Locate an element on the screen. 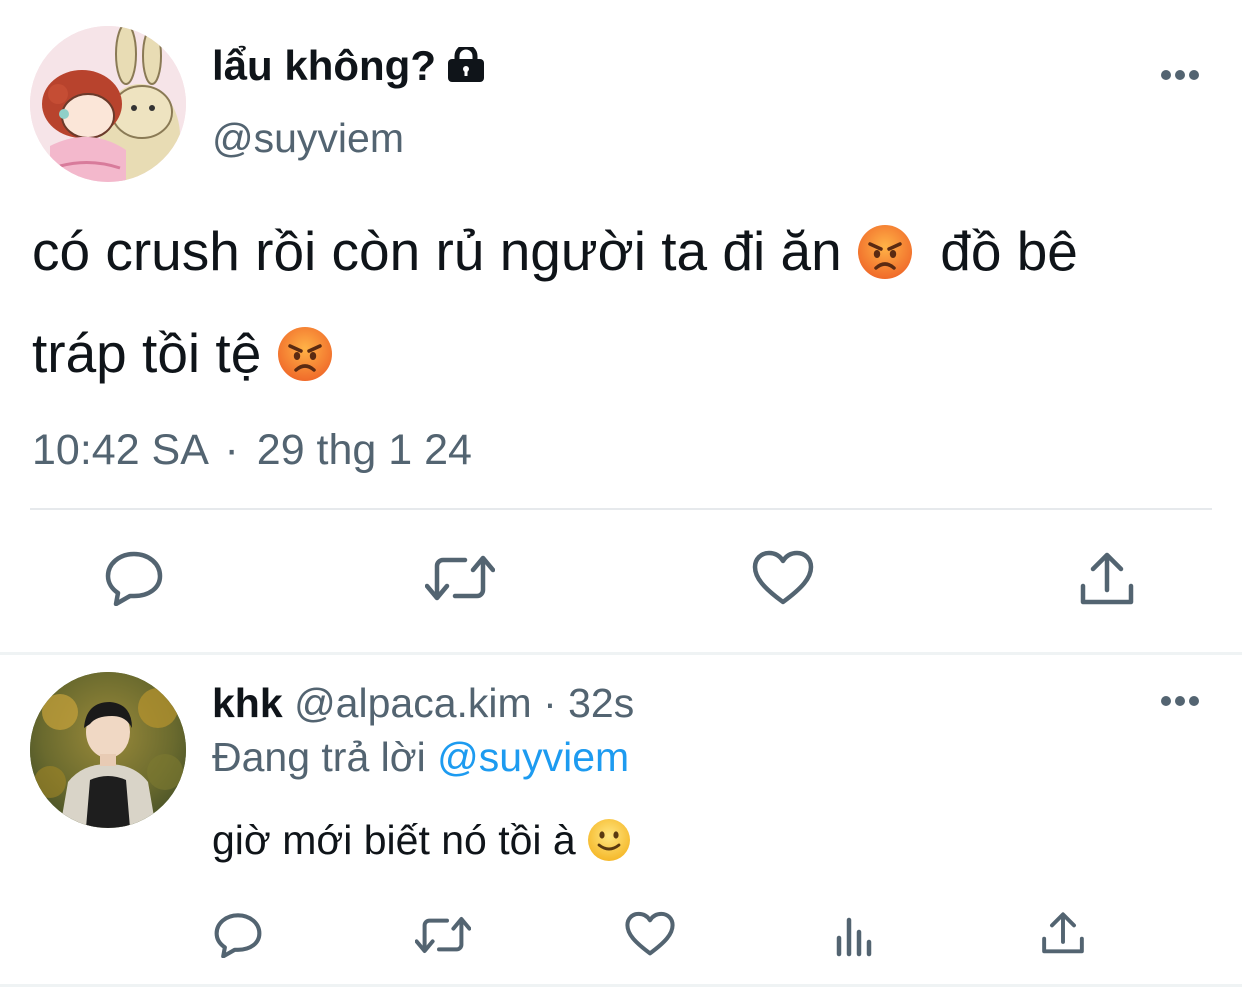  replying-to-mention: @suyviem is located at coordinates (533, 757).